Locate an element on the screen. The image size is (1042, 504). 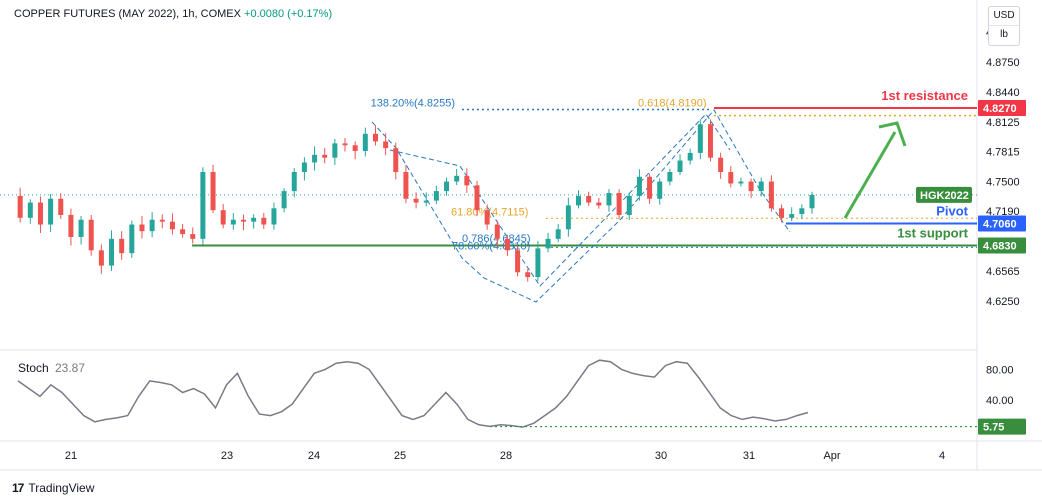
time-axis-tick-label: 30 is located at coordinates (661, 456).